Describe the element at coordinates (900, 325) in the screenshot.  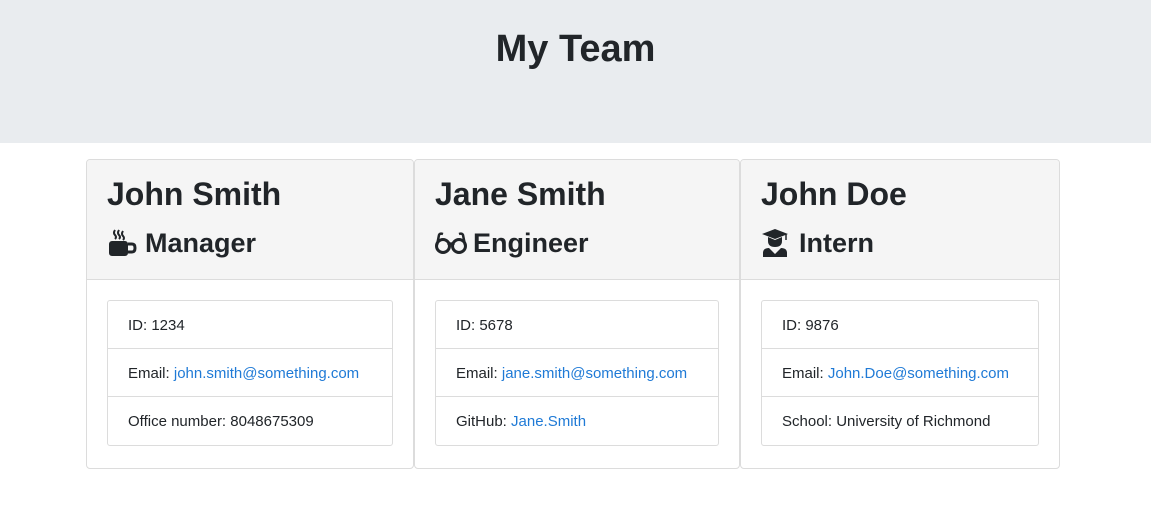
I see `id-item: ID: 9876` at that location.